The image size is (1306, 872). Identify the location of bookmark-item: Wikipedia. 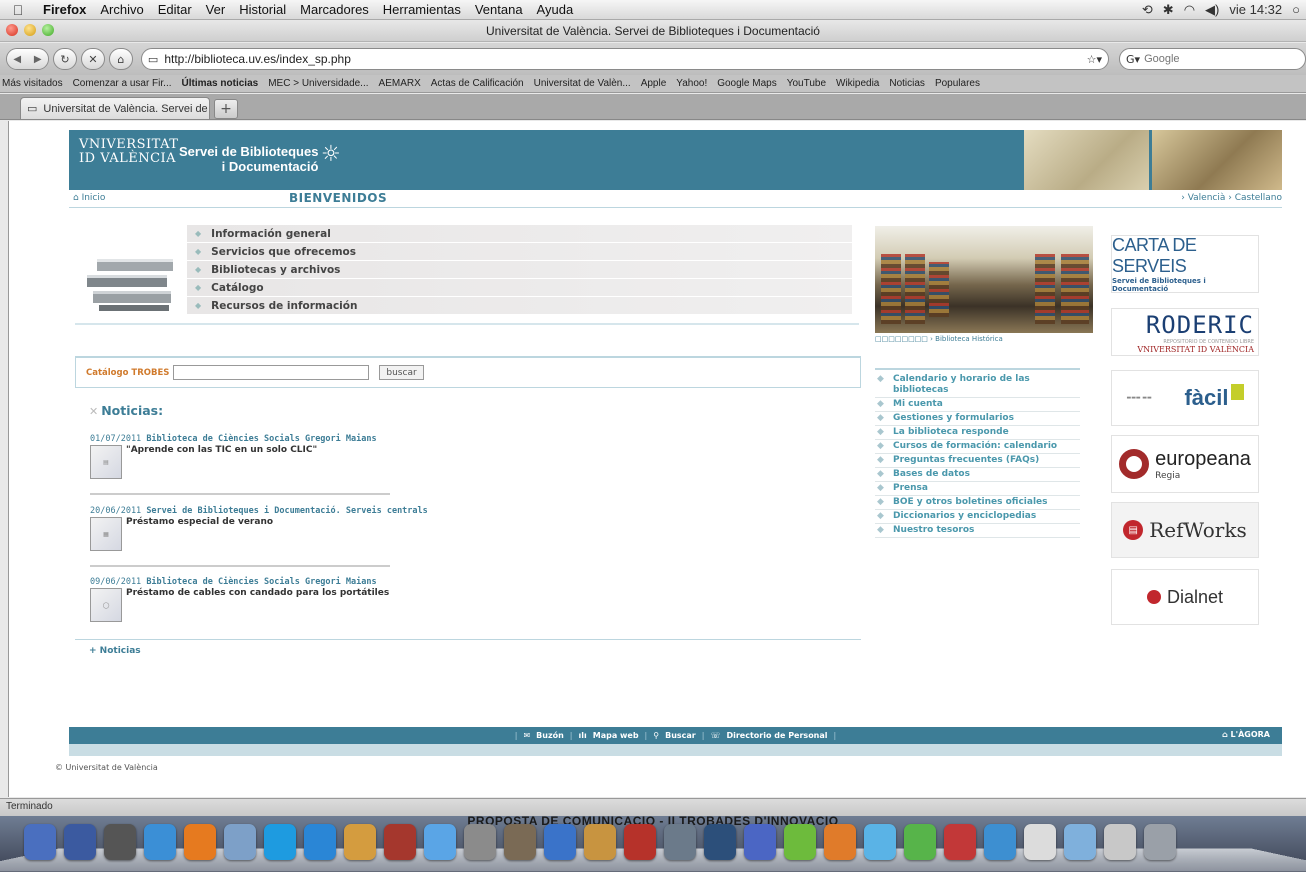
(857, 83).